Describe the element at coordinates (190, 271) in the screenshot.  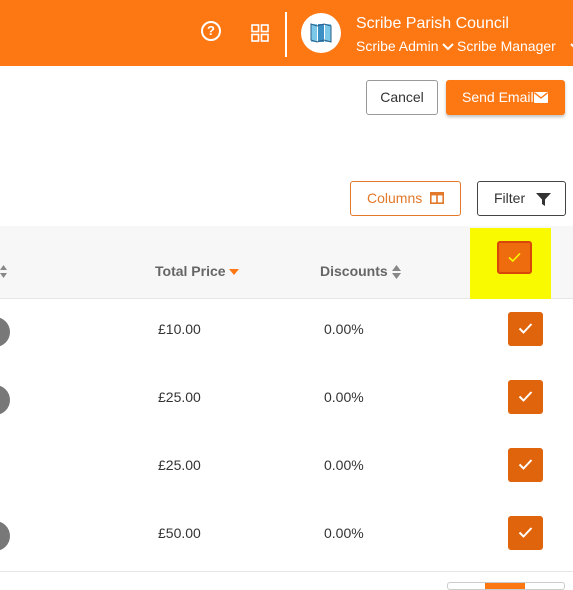
I see `total-price-header-label: Total Price` at that location.